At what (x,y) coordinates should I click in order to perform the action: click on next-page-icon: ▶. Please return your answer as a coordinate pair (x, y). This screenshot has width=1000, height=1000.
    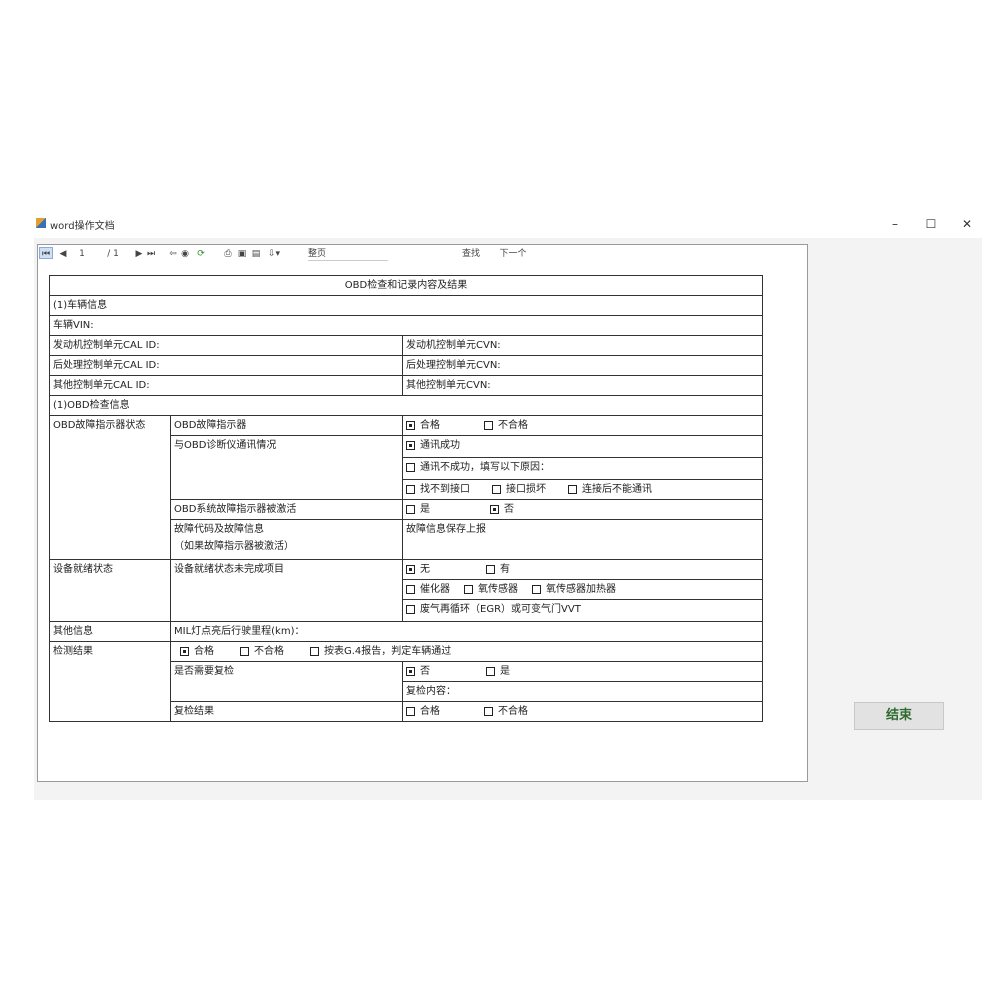
    Looking at the image, I should click on (139, 254).